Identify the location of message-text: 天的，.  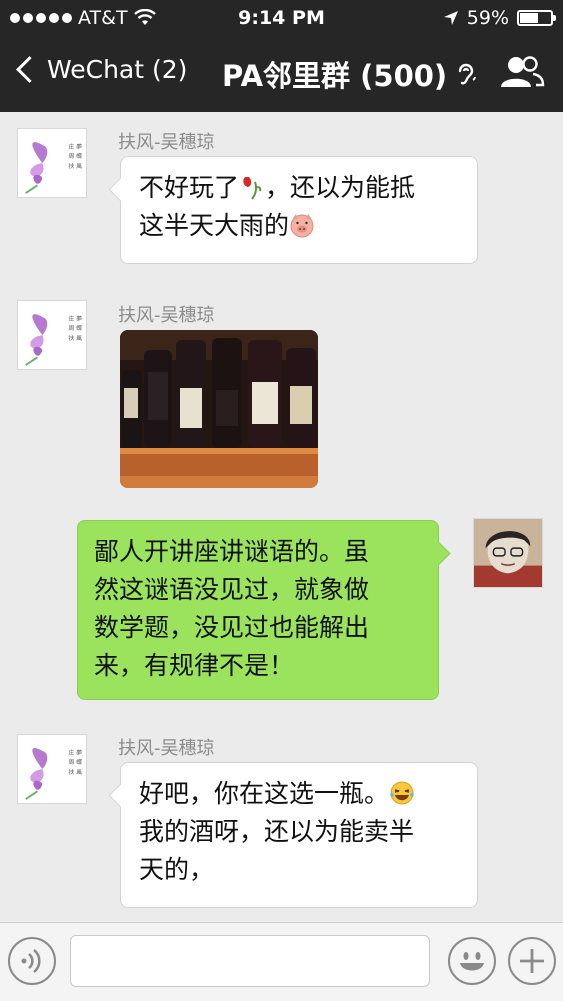
(177, 869).